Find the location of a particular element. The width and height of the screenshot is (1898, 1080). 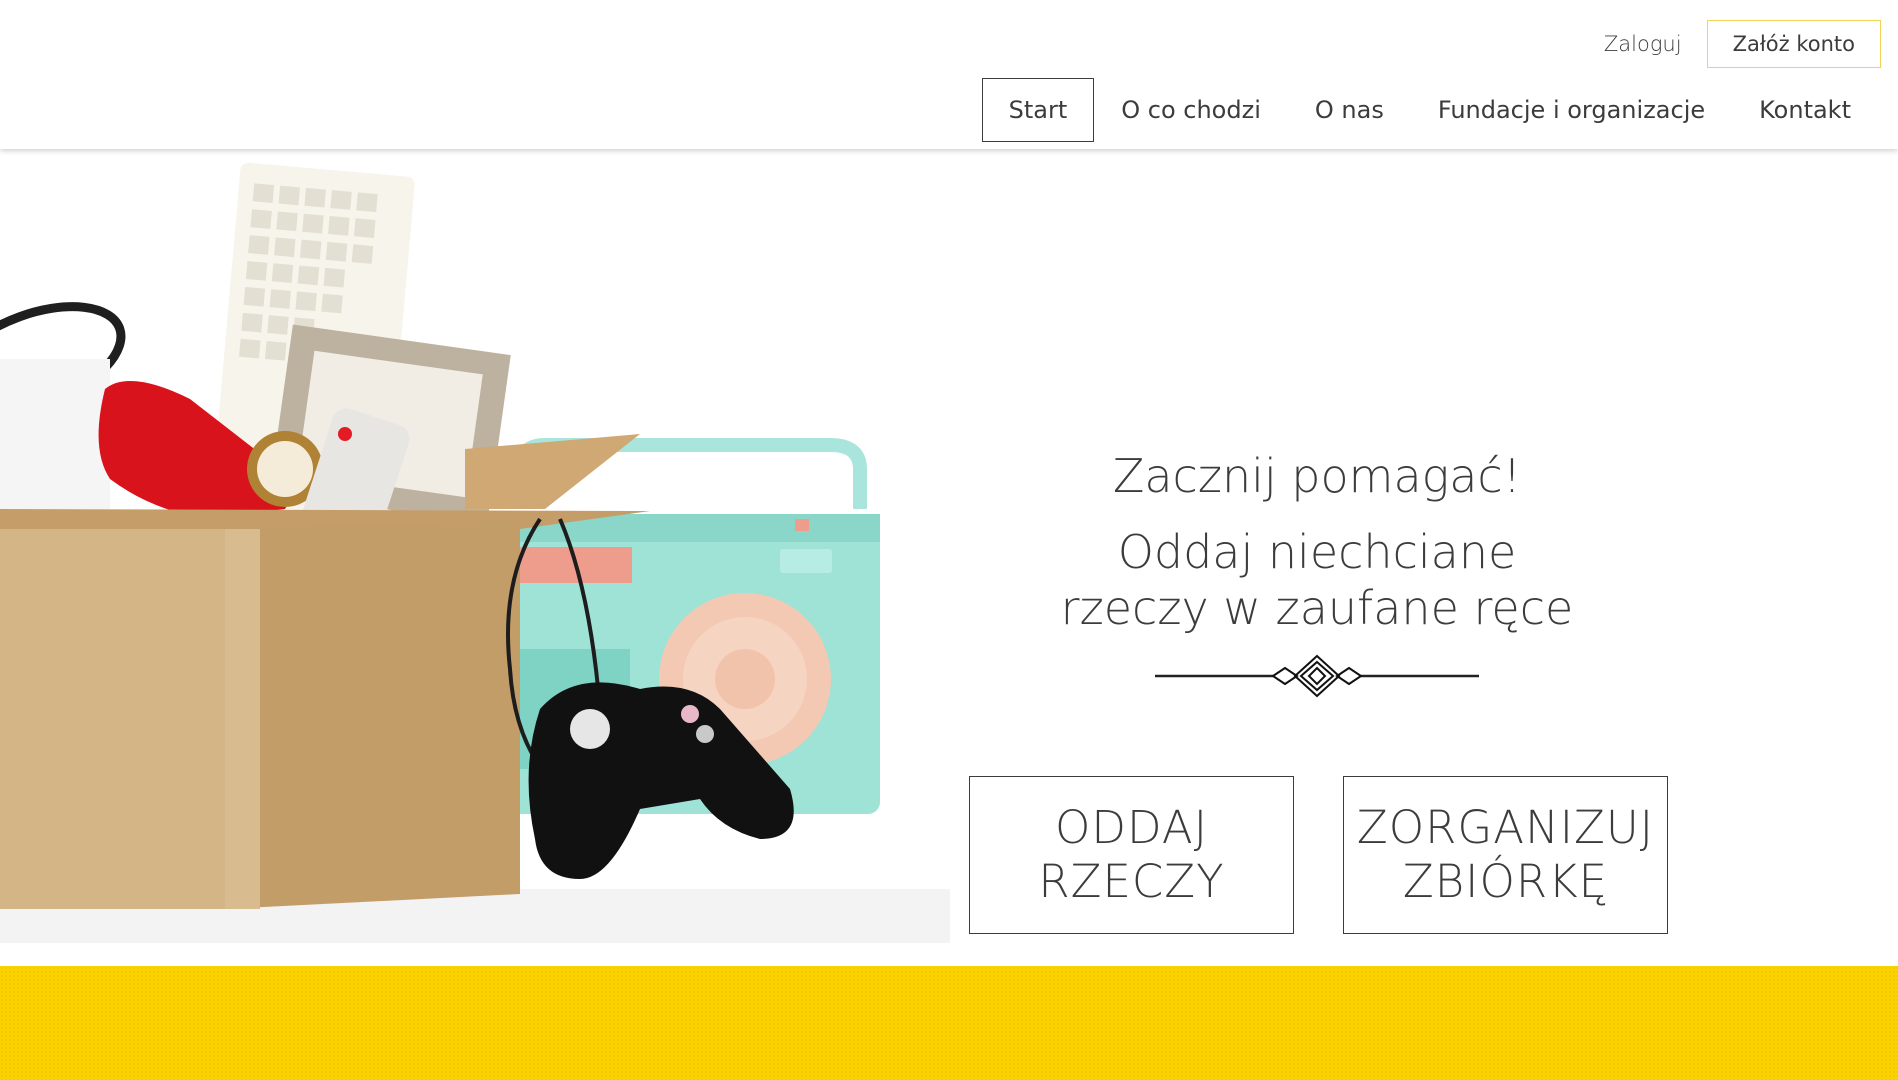

ornament-divider-icon is located at coordinates (1317, 676).